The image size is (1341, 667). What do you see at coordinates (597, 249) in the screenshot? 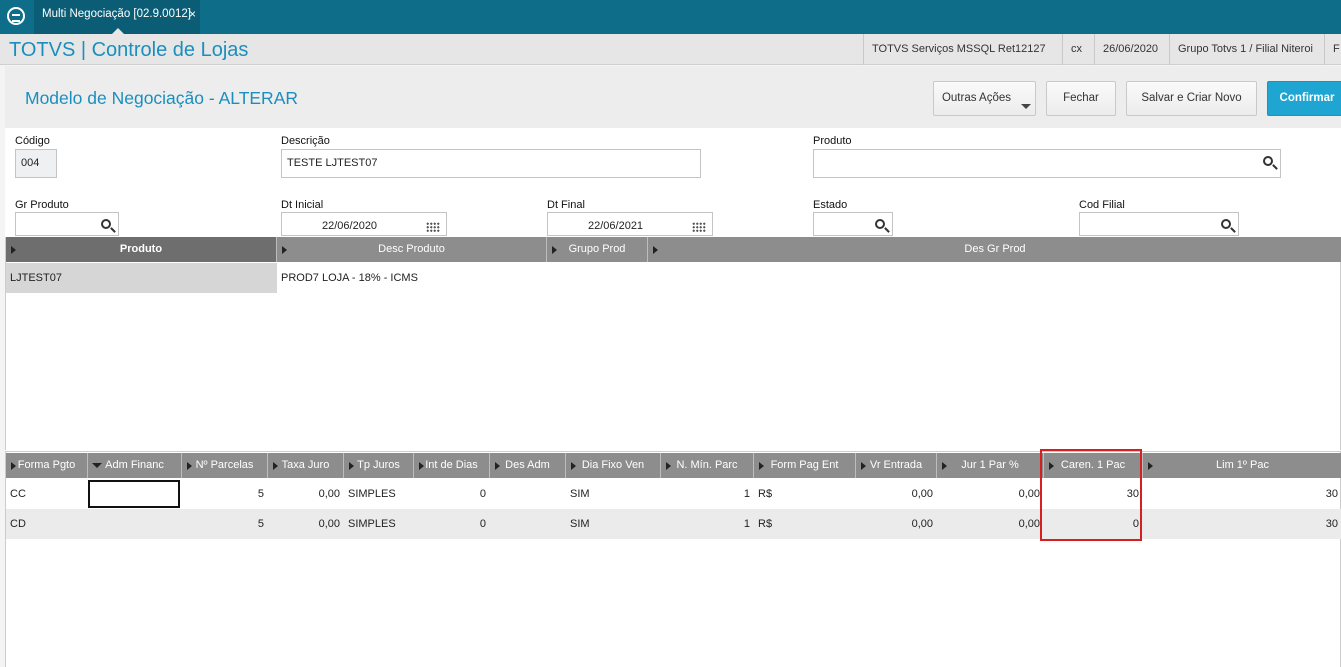
I see `col-grupo-prod: Grupo Prod` at bounding box center [597, 249].